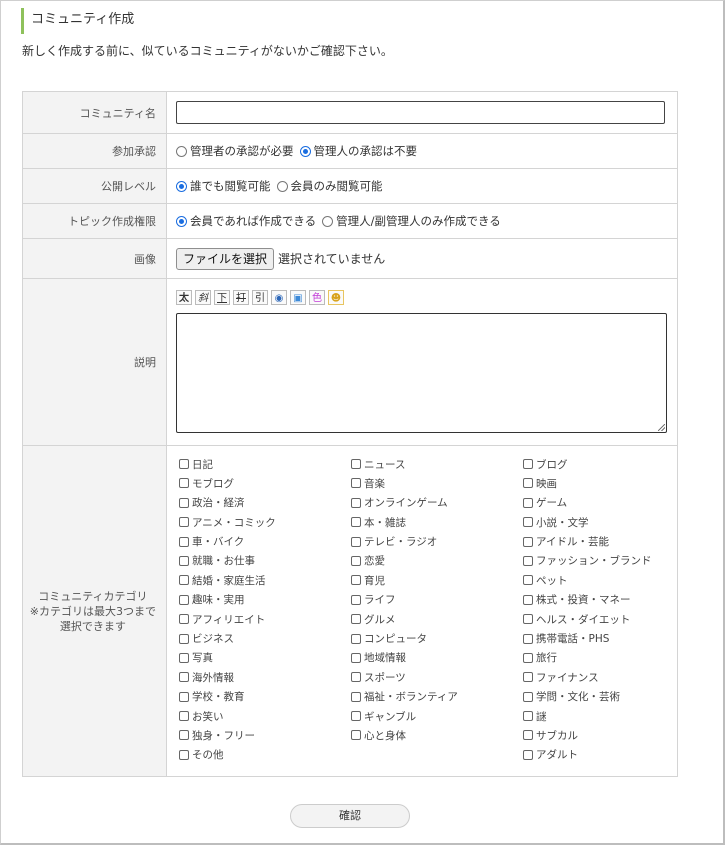  Describe the element at coordinates (552, 464) in the screenshot. I see `category-label-text: ブログ` at that location.